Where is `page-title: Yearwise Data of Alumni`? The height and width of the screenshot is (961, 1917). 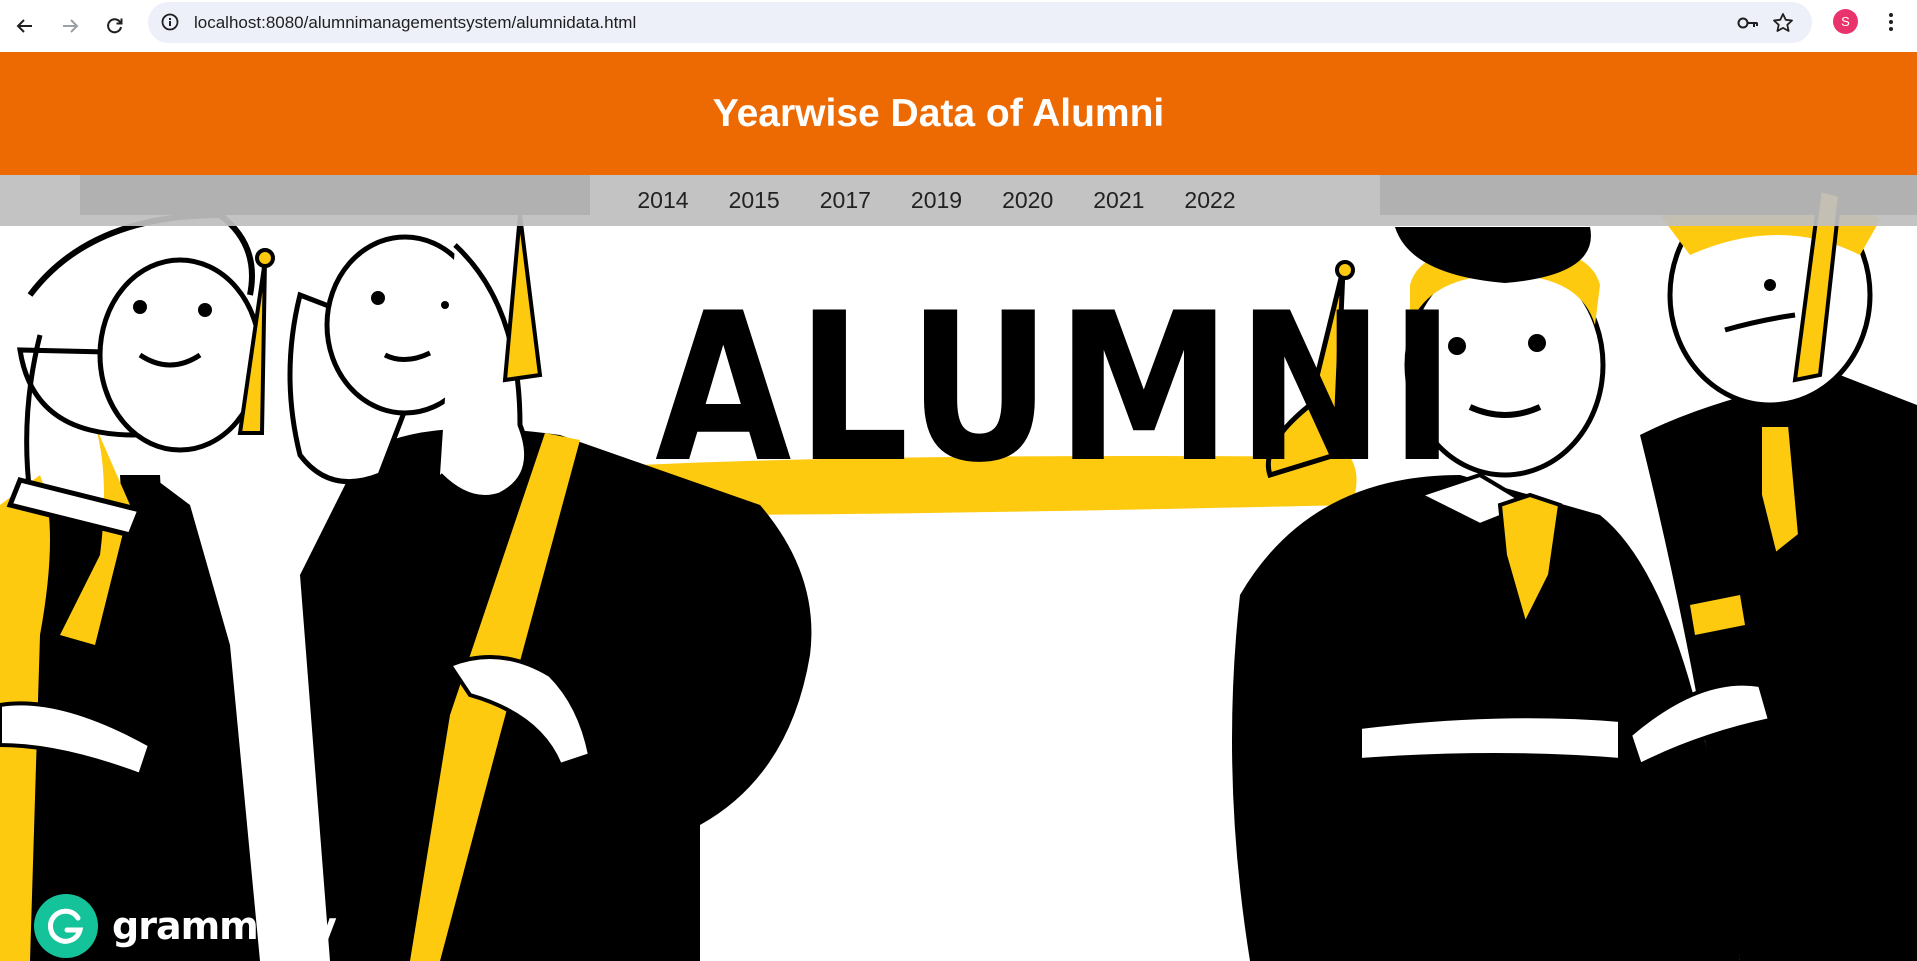 page-title: Yearwise Data of Alumni is located at coordinates (938, 113).